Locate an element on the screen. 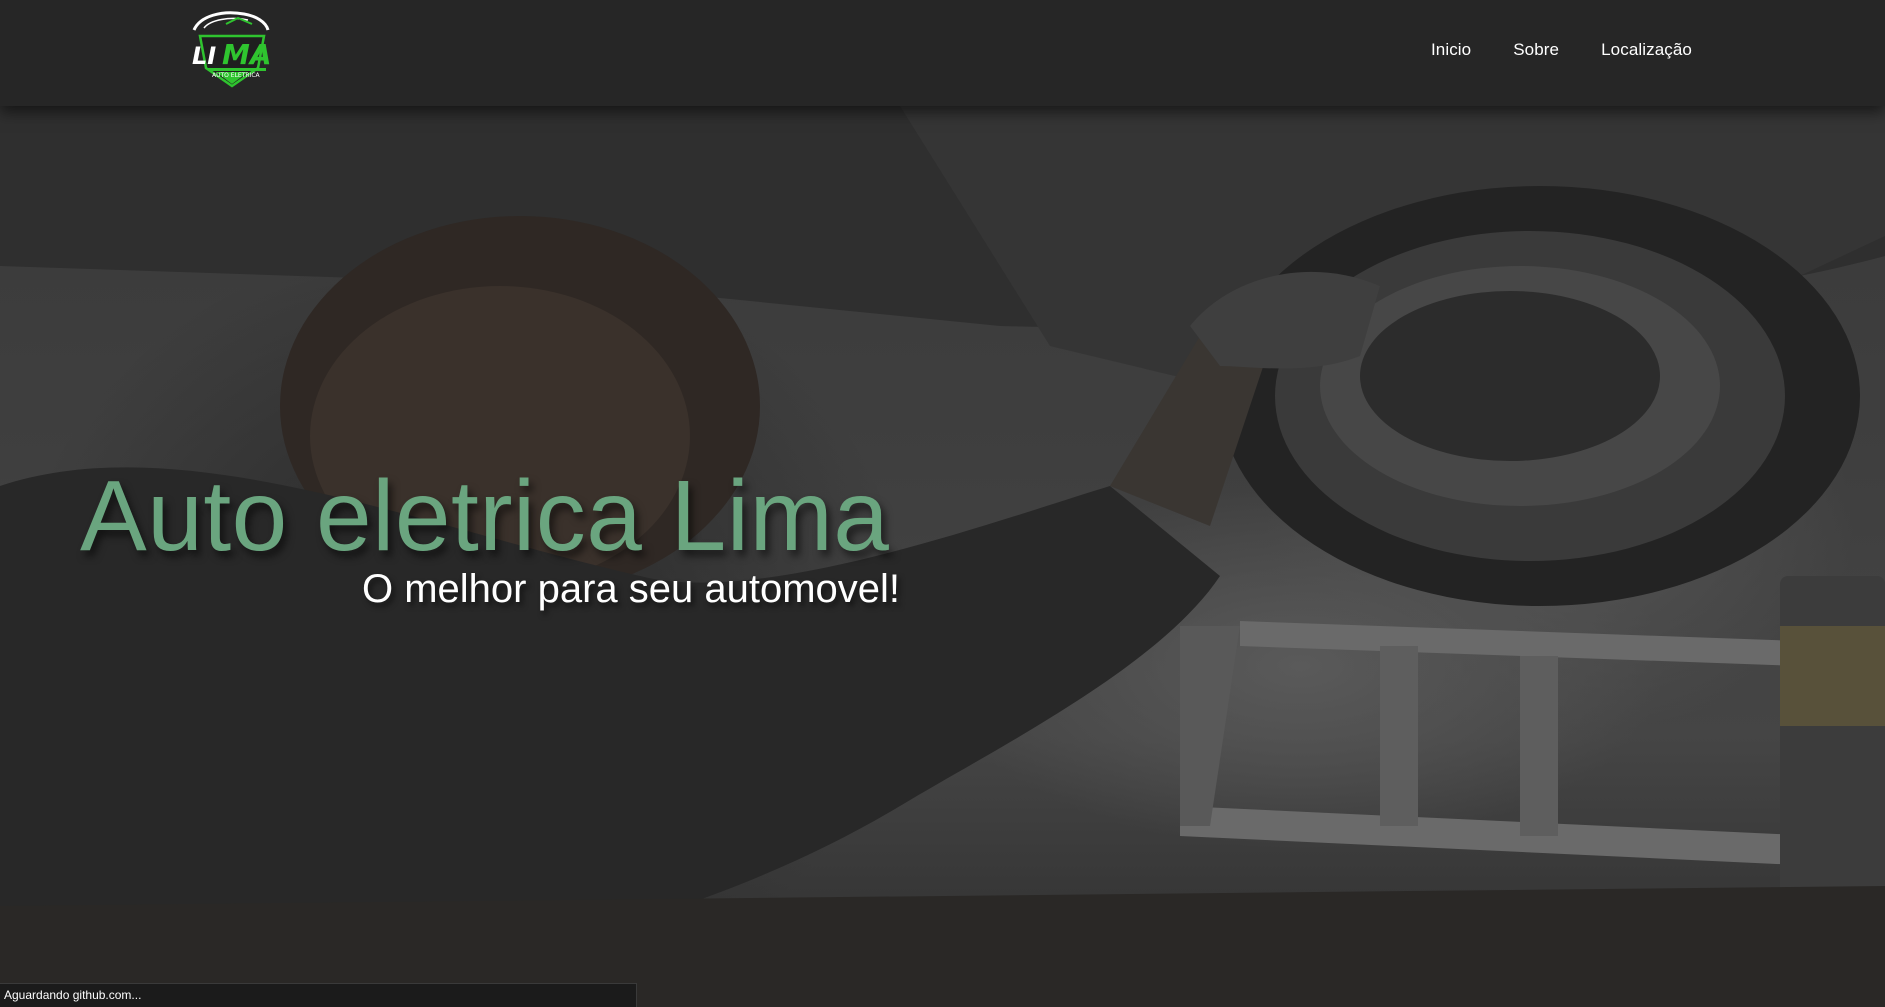 The image size is (1885, 1007). hero-title: Auto eletrica Lima is located at coordinates (485, 516).